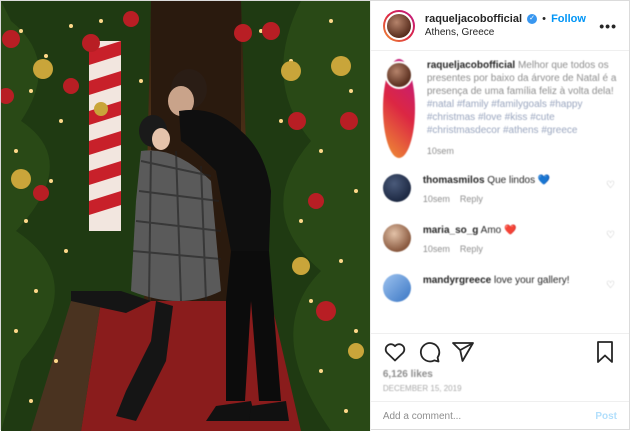  Describe the element at coordinates (473, 19) in the screenshot. I see `username-link: raqueljacobofficial` at that location.